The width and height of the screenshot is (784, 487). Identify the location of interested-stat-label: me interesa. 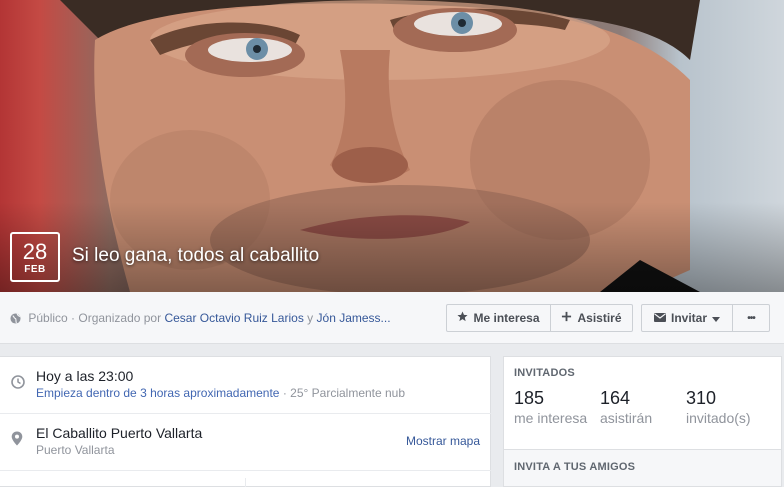
(551, 418).